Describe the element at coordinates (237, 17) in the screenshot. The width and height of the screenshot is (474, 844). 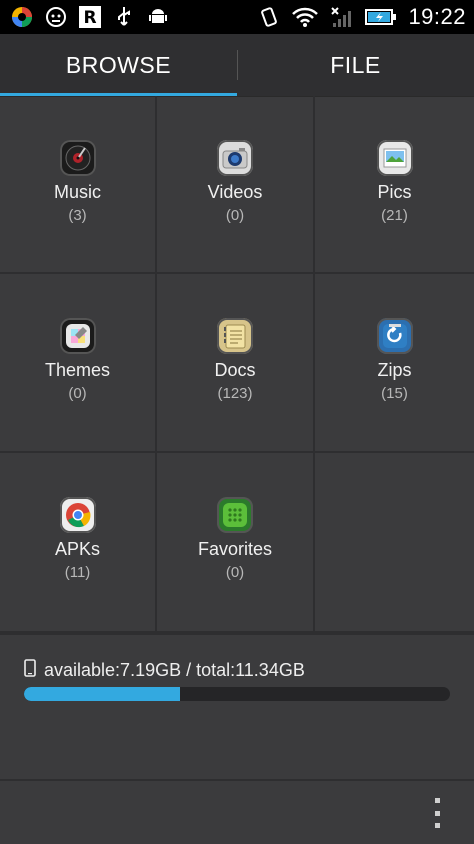
I see `status-bar: R 19:22` at that location.